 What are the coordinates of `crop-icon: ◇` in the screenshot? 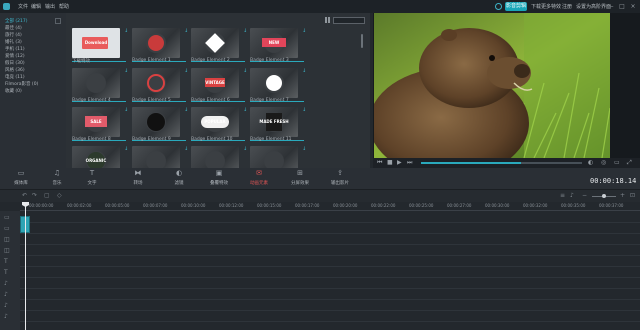 It's located at (59, 196).